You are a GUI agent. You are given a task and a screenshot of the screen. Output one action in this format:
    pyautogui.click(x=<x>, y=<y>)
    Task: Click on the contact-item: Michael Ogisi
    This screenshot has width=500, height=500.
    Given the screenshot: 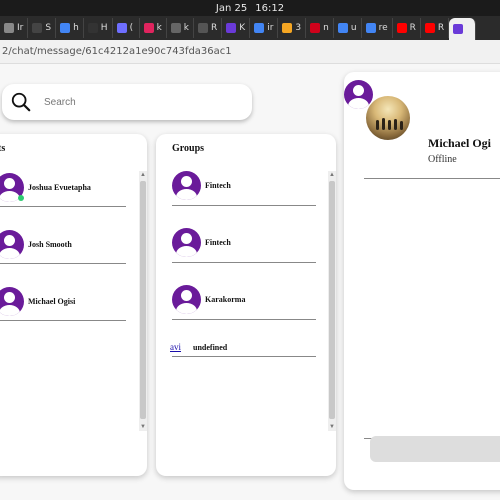 What is the action you would take?
    pyautogui.click(x=37, y=301)
    